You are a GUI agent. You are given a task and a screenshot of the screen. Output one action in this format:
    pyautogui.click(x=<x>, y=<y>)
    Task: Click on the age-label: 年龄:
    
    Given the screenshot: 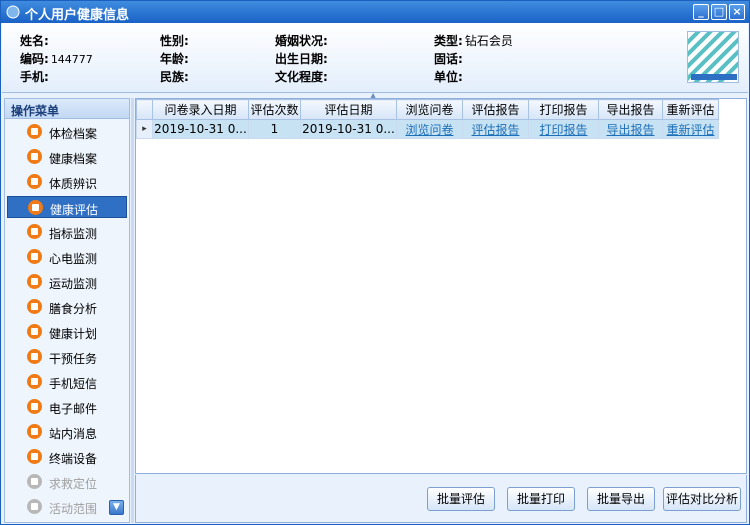 What is the action you would take?
    pyautogui.click(x=174, y=59)
    